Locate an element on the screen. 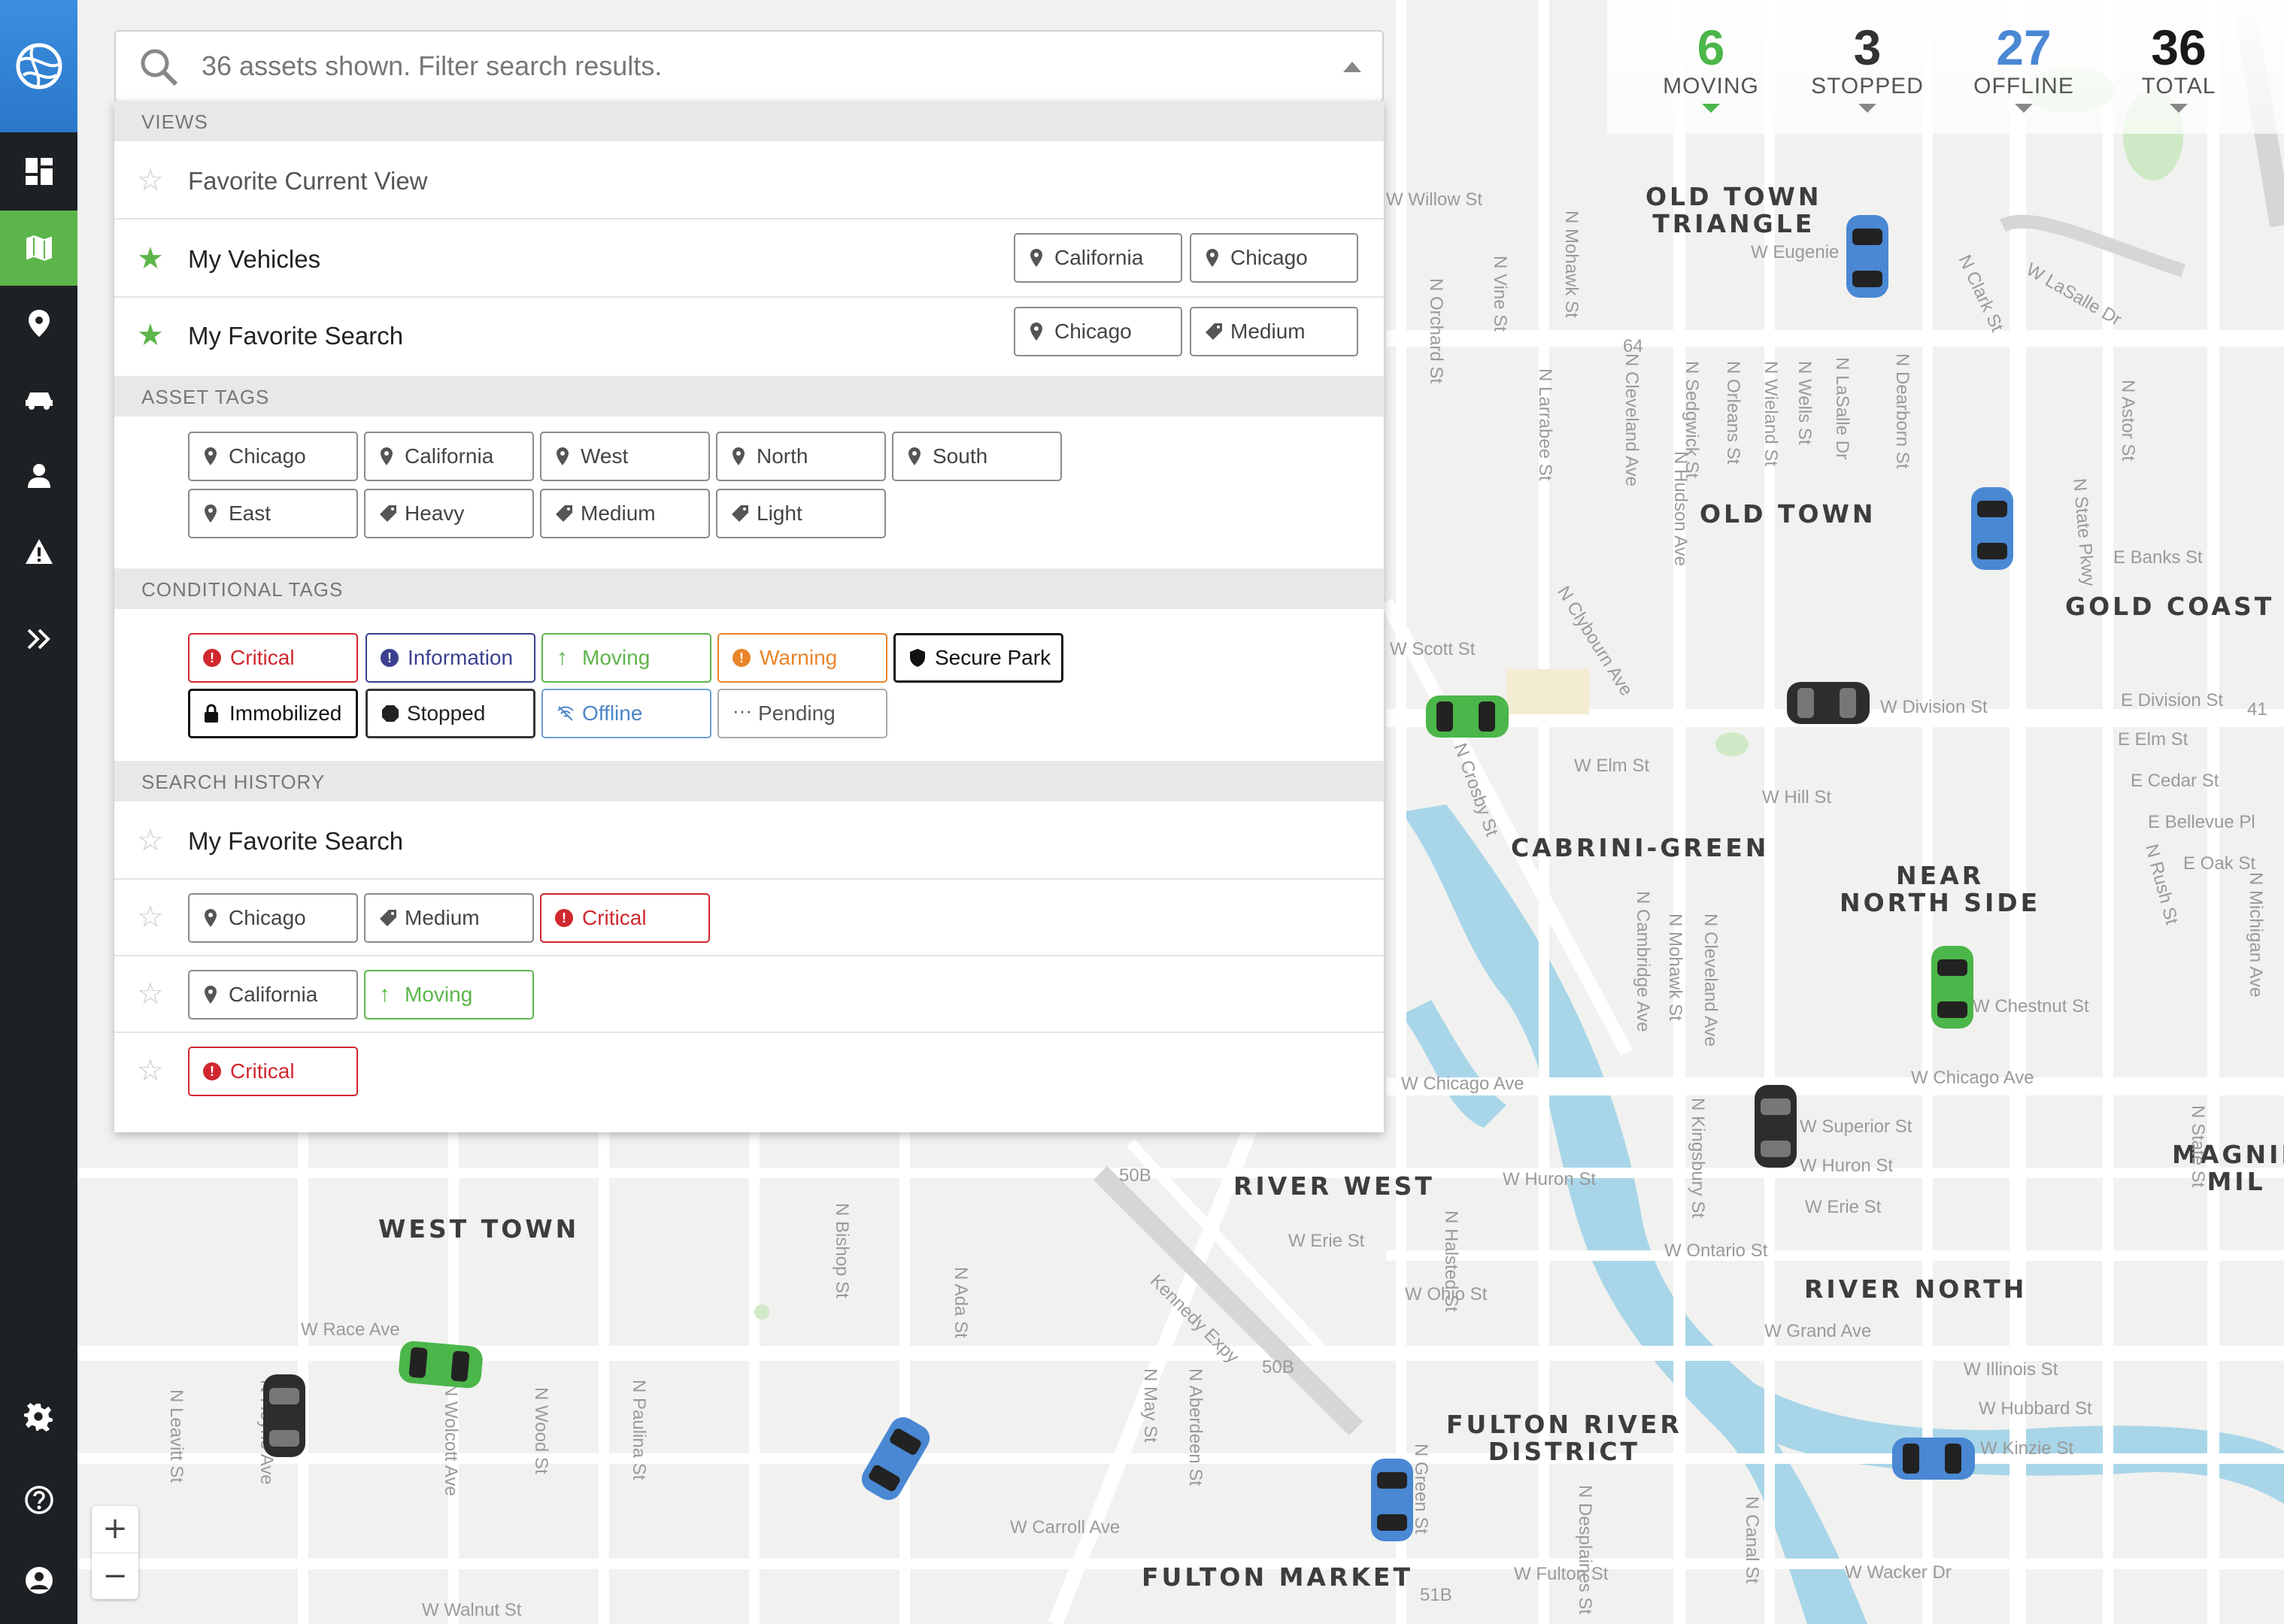 This screenshot has height=1624, width=2284. nav-vehicles is located at coordinates (39, 399).